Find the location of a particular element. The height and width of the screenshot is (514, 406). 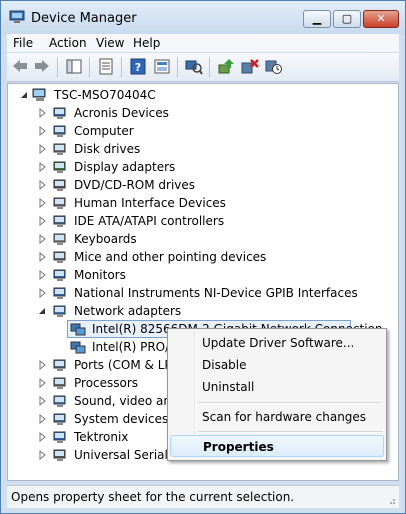

menu-view: View is located at coordinates (110, 43).